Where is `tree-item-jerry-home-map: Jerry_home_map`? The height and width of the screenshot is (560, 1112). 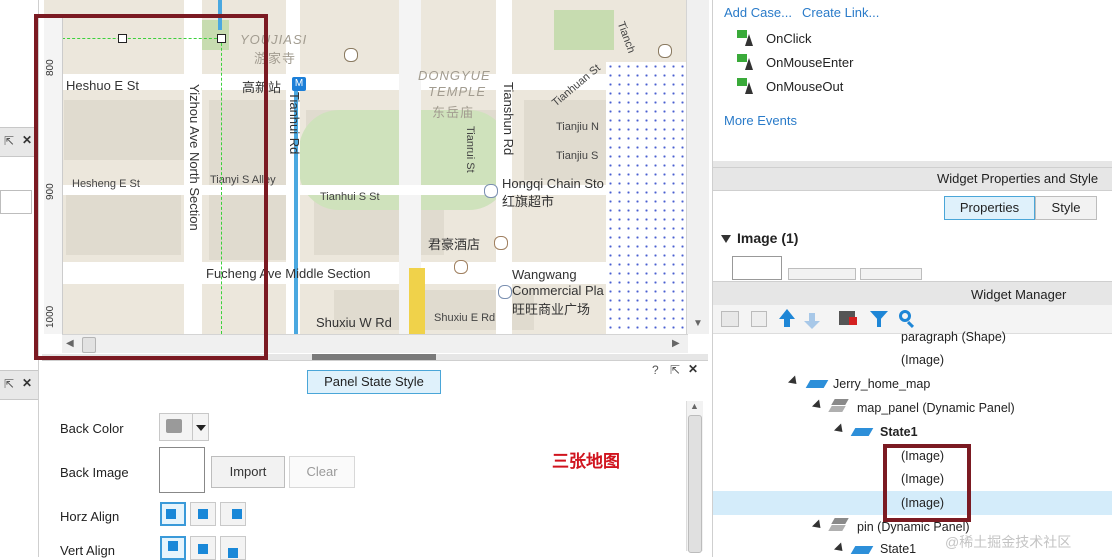
tree-item-jerry-home-map: Jerry_home_map is located at coordinates (881, 384).